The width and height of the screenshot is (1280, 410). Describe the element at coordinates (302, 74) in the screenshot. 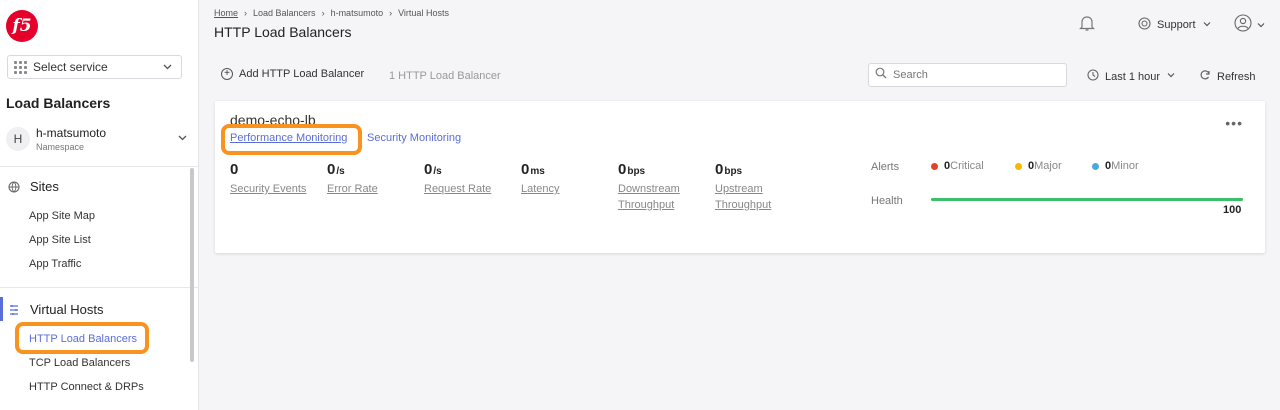

I see `add-button-label: Add HTTP Load Balancer` at that location.